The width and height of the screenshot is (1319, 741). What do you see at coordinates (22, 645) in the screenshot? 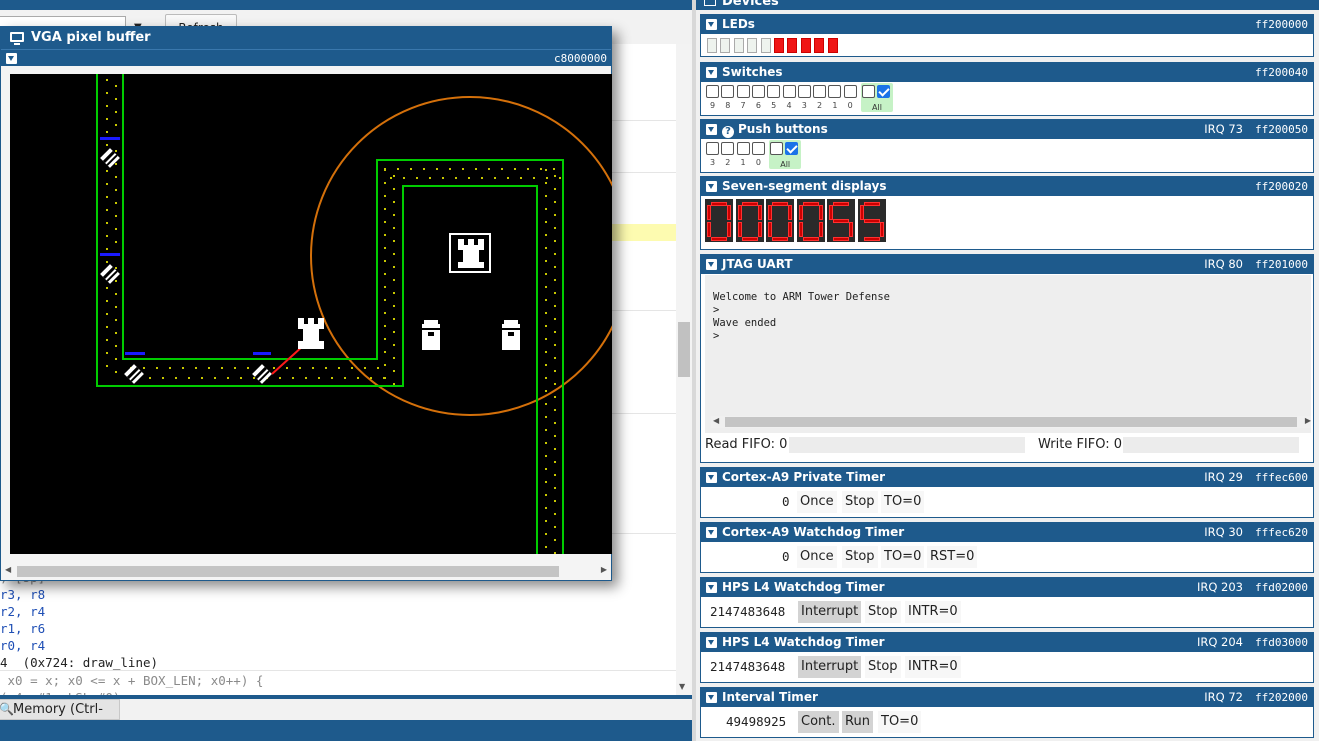
I see `code-line: r0, r4` at bounding box center [22, 645].